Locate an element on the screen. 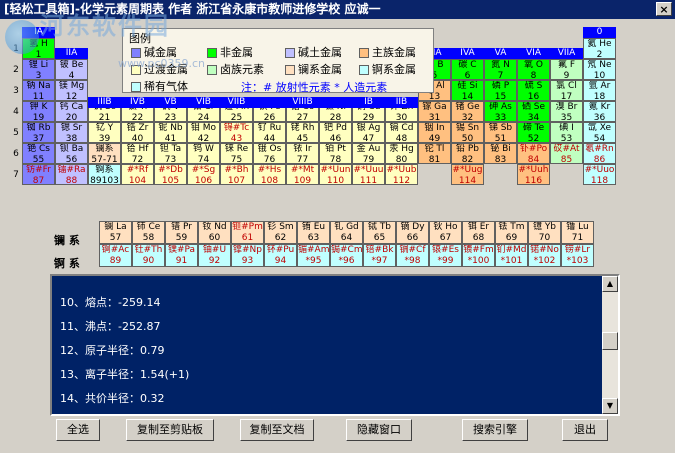  element-cell: 铪 Hf 72 is located at coordinates (137, 153).